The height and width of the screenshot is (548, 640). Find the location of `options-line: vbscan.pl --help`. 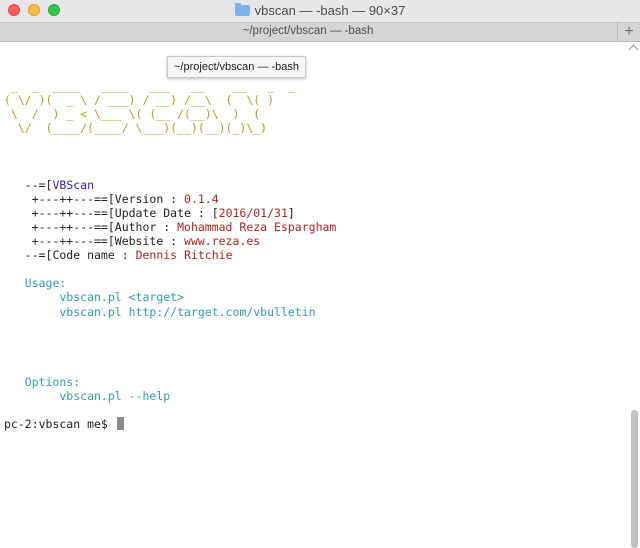

options-line: vbscan.pl --help is located at coordinates (87, 396).